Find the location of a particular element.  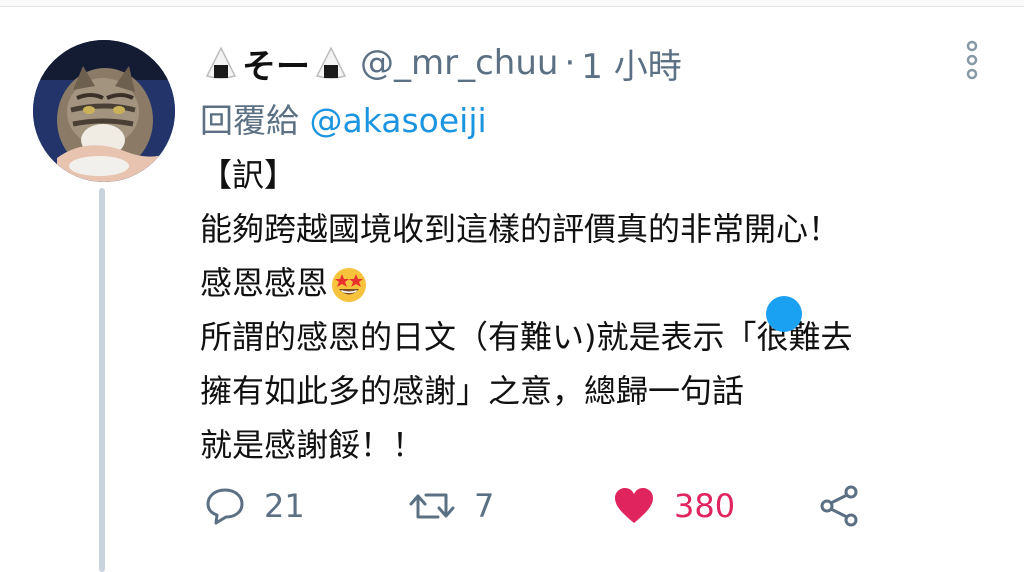

tweet-line: 所謂的感恩的日文（有難い)就是表示「很難去 is located at coordinates (526, 337).